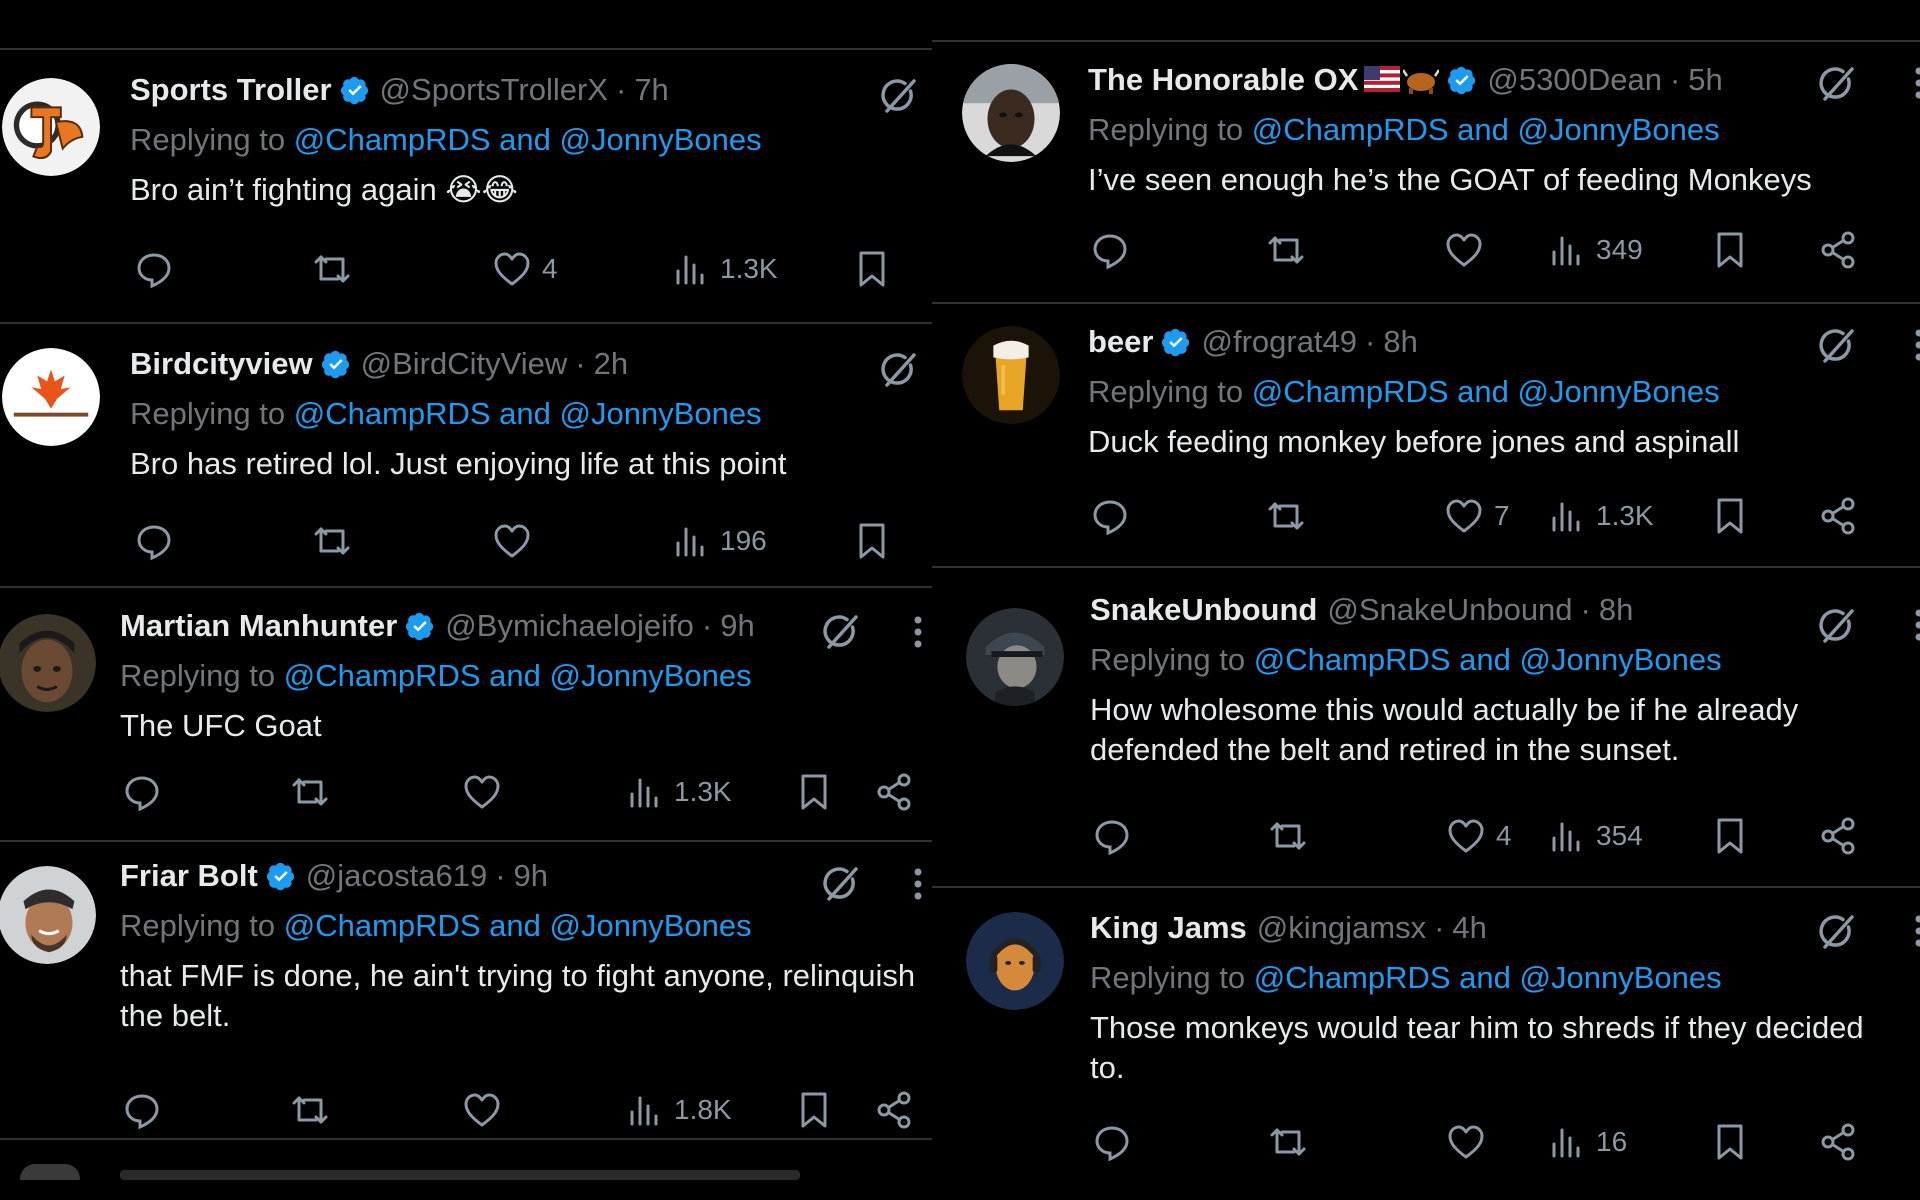 The width and height of the screenshot is (1920, 1200). Describe the element at coordinates (1449, 610) in the screenshot. I see `handle: @SnakeUnbound` at that location.